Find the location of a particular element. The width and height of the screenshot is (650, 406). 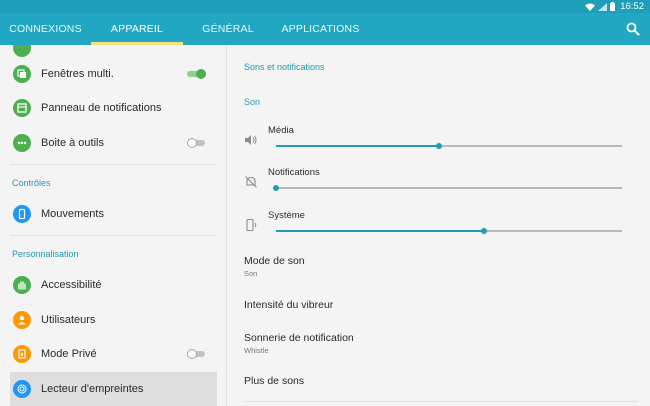

notification-panel-icon is located at coordinates (22, 108).